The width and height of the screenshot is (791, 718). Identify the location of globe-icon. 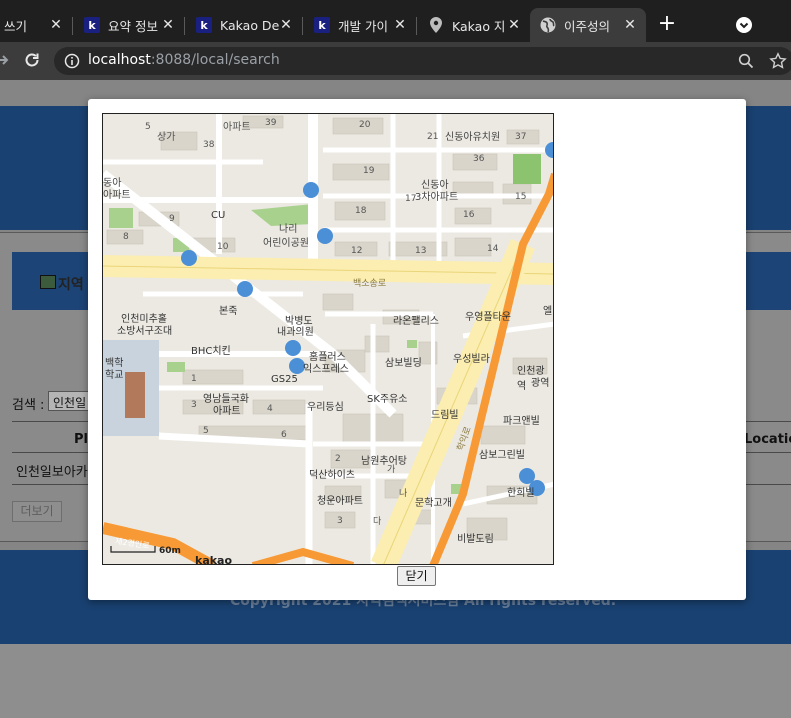
(548, 25).